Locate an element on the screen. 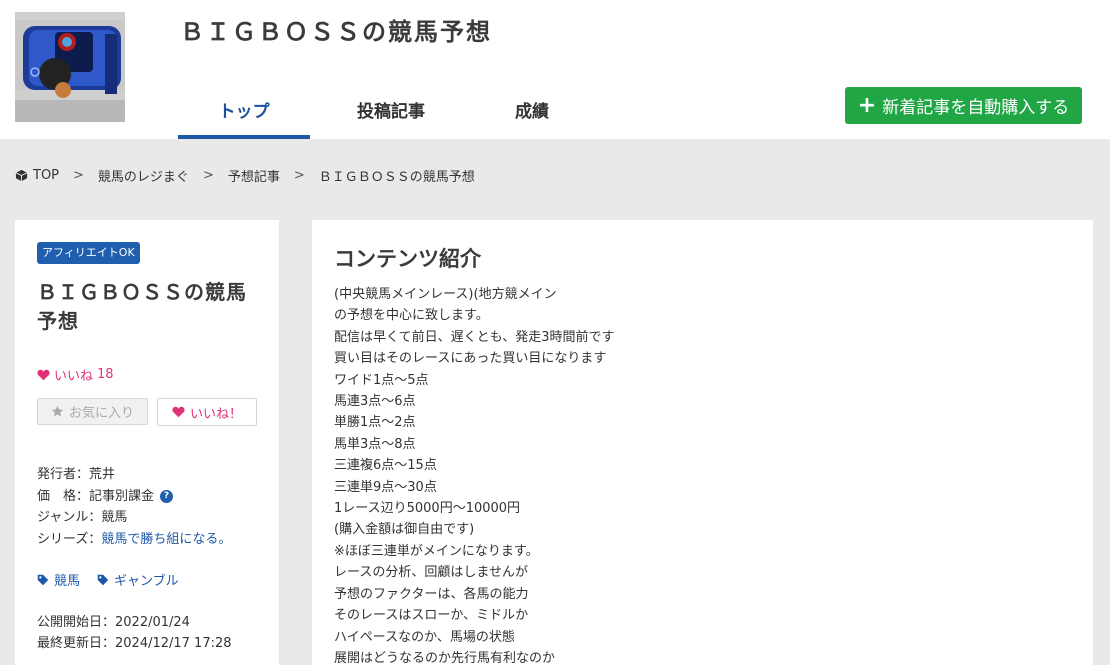 This screenshot has width=1110, height=665. publisher-label: 発行者： is located at coordinates (63, 474).